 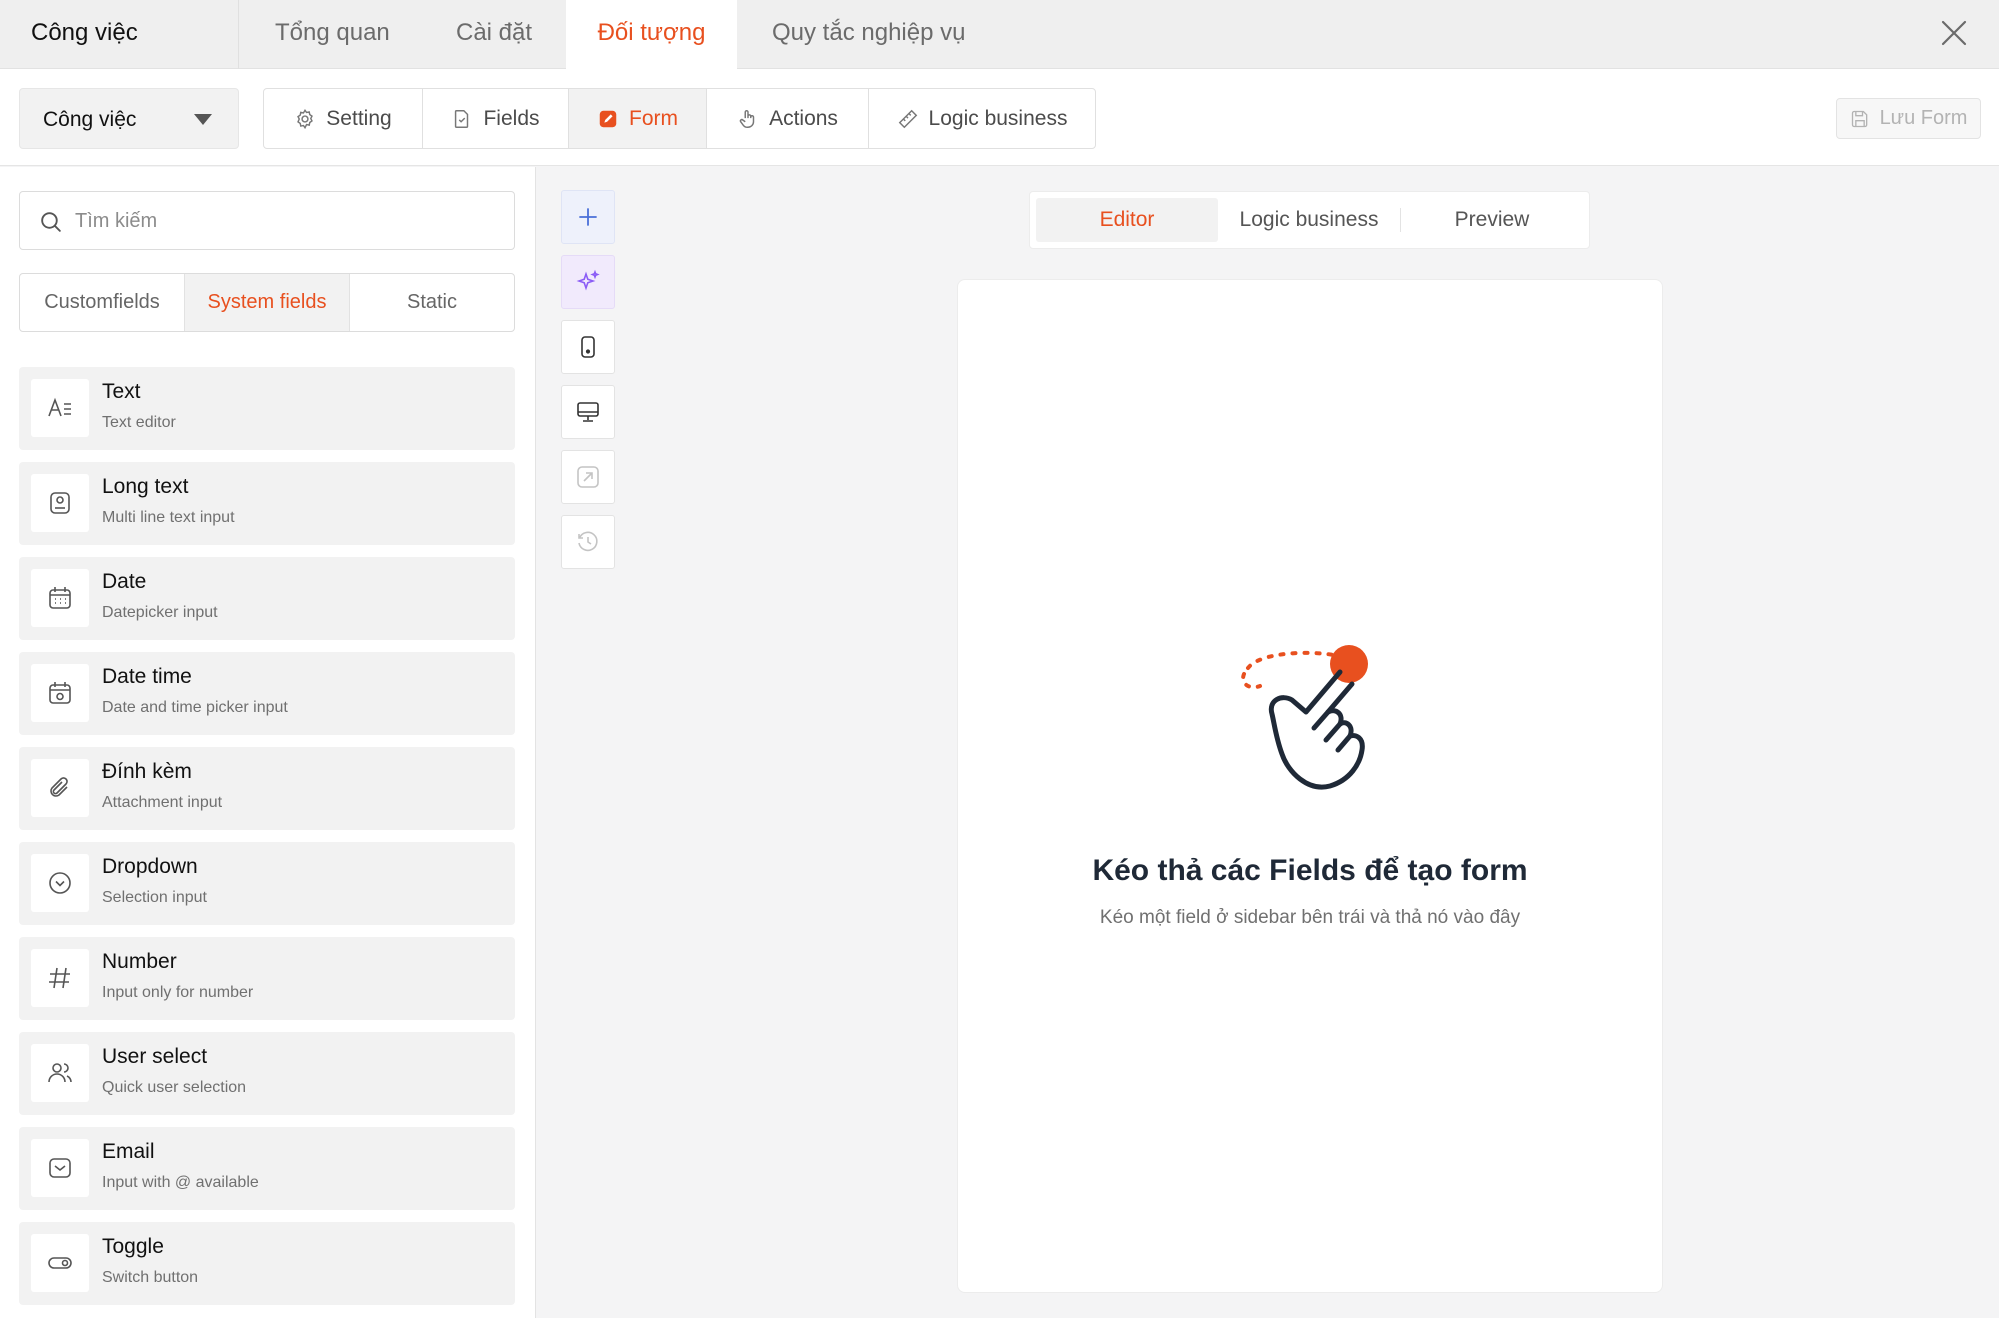 I want to click on desktop-icon, so click(x=588, y=412).